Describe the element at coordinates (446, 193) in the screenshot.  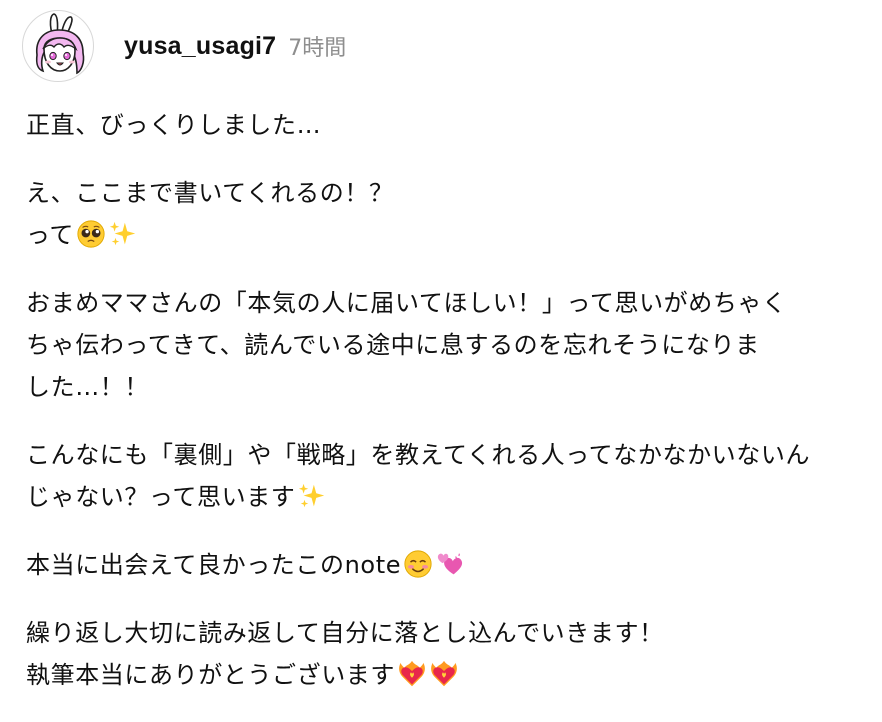
I see `comment-line: え、ここまで書いてくれるの！？` at that location.